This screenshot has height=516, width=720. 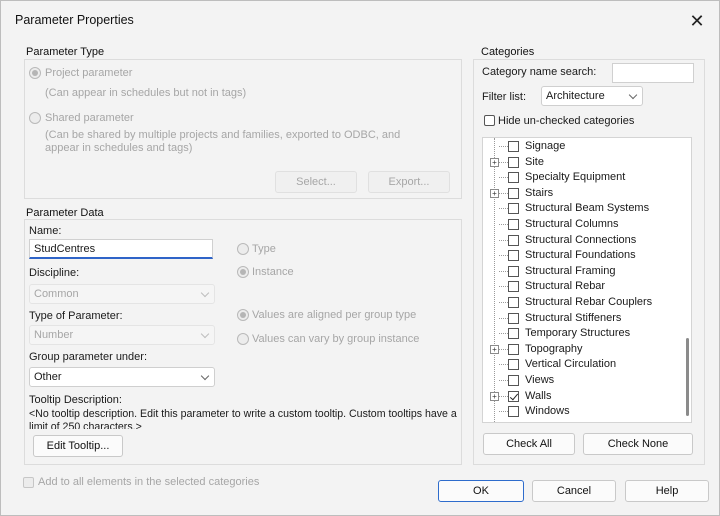 What do you see at coordinates (122, 294) in the screenshot?
I see `discipline-dropdown: Common` at bounding box center [122, 294].